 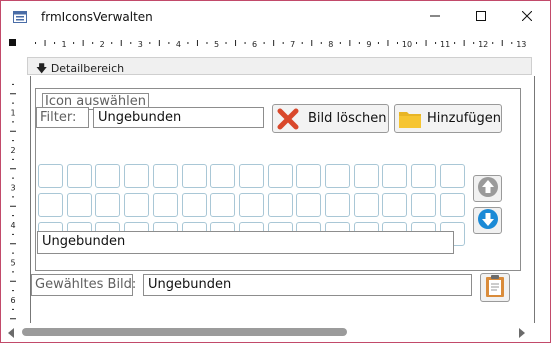 What do you see at coordinates (11, 334) in the screenshot?
I see `scroll-left-icon` at bounding box center [11, 334].